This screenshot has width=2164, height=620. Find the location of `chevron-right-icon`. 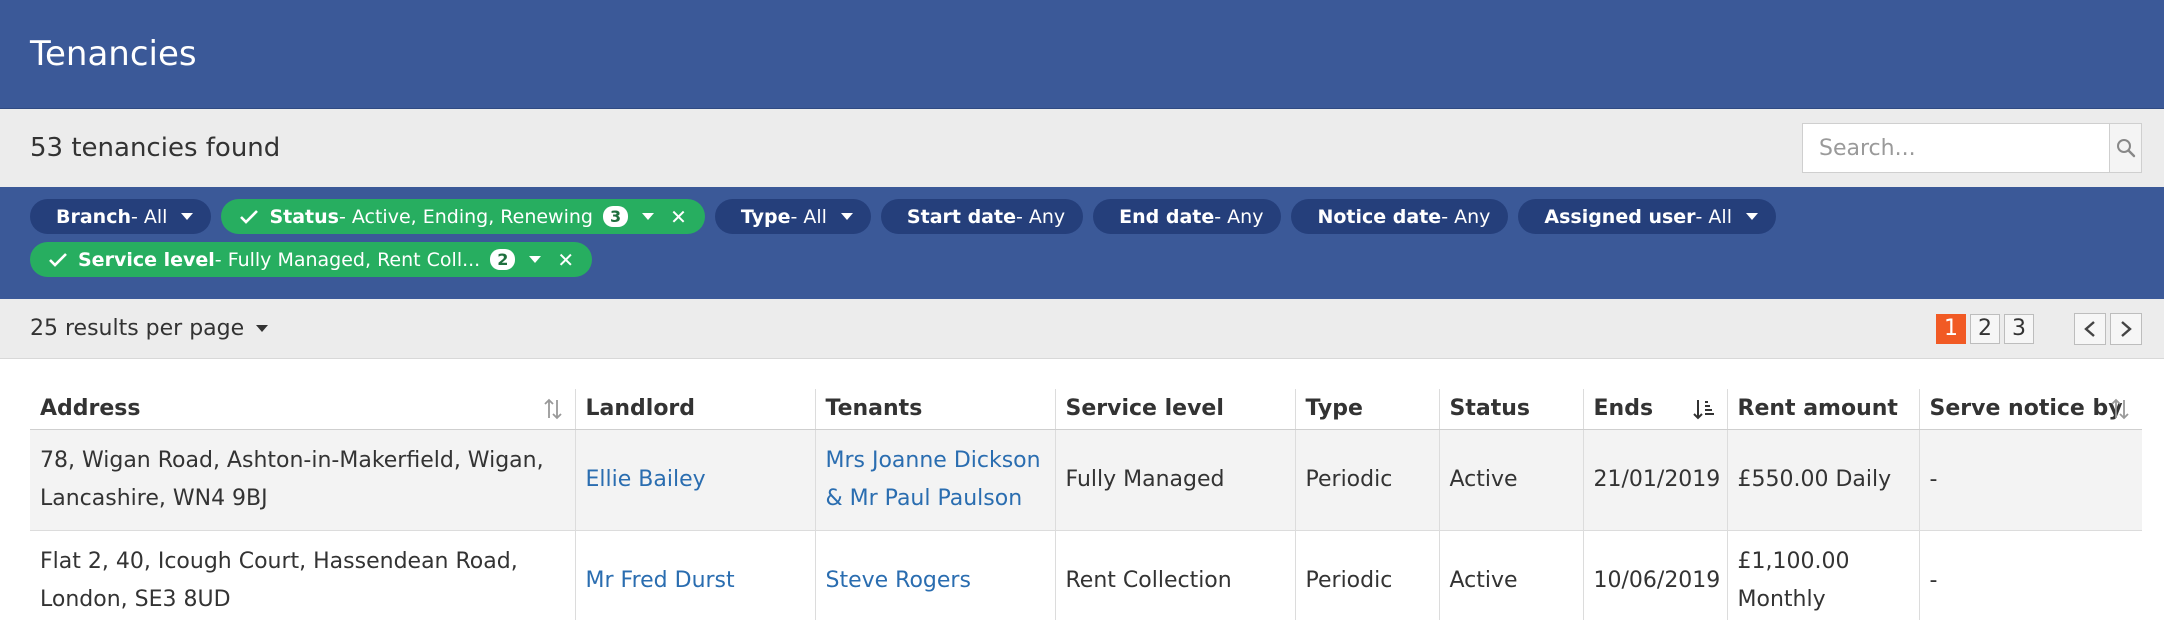

chevron-right-icon is located at coordinates (2126, 328).